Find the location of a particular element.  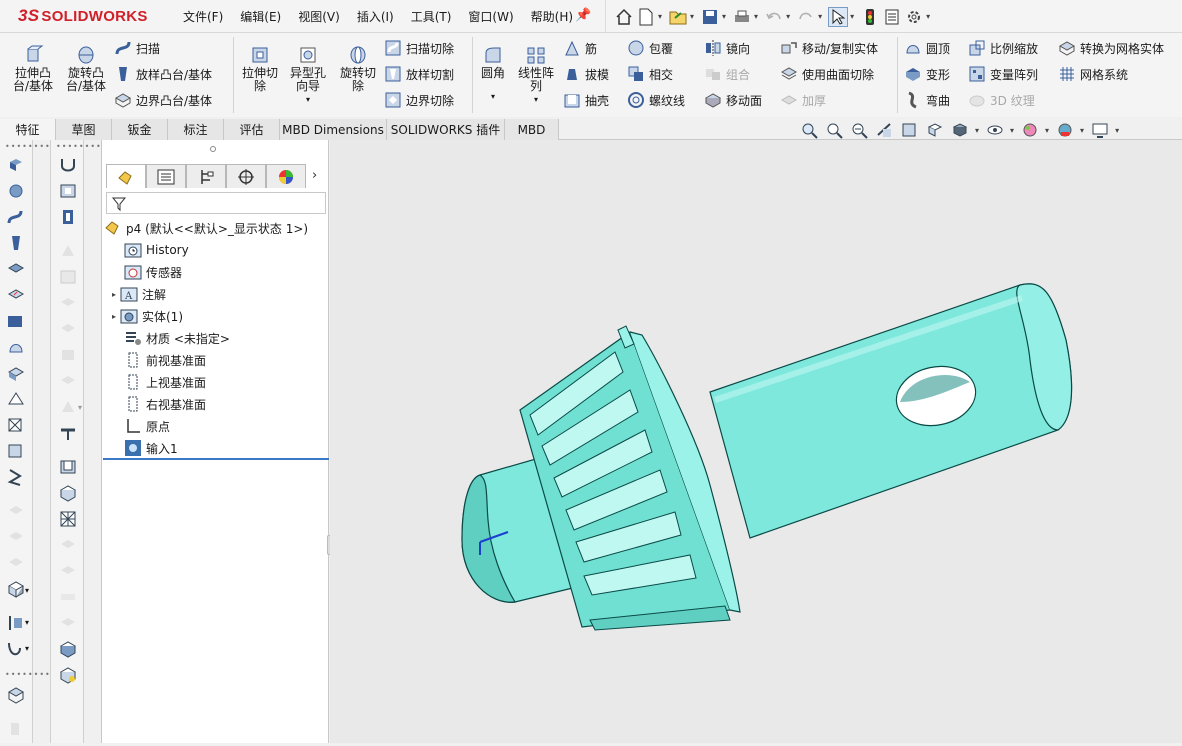

revolve-boss-button: 旋转凸台/基体 is located at coordinates (86, 69).